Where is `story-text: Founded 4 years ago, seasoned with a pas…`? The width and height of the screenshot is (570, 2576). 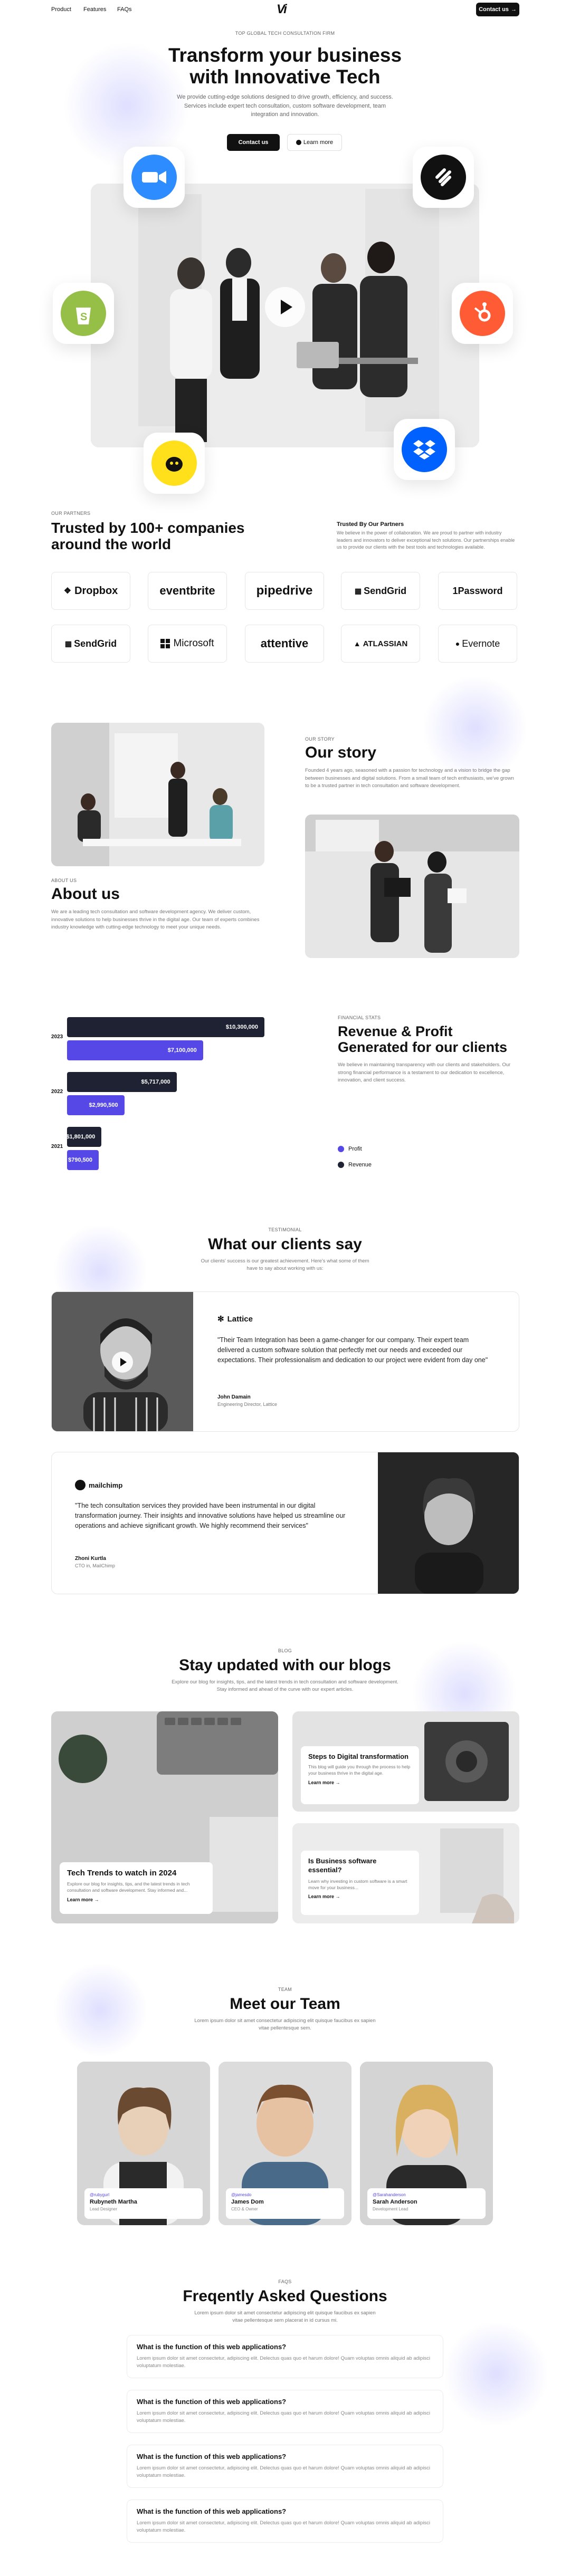 story-text: Founded 4 years ago, seasoned with a pas… is located at coordinates (409, 778).